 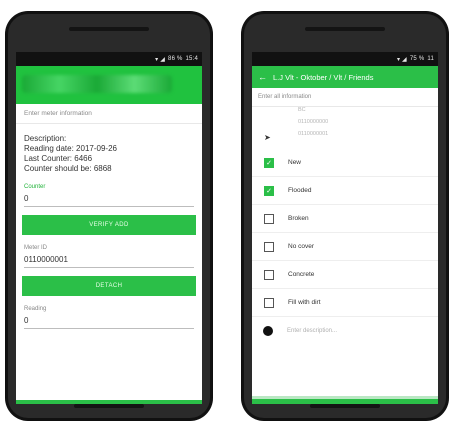 What do you see at coordinates (295, 162) in the screenshot?
I see `option-label: New` at bounding box center [295, 162].